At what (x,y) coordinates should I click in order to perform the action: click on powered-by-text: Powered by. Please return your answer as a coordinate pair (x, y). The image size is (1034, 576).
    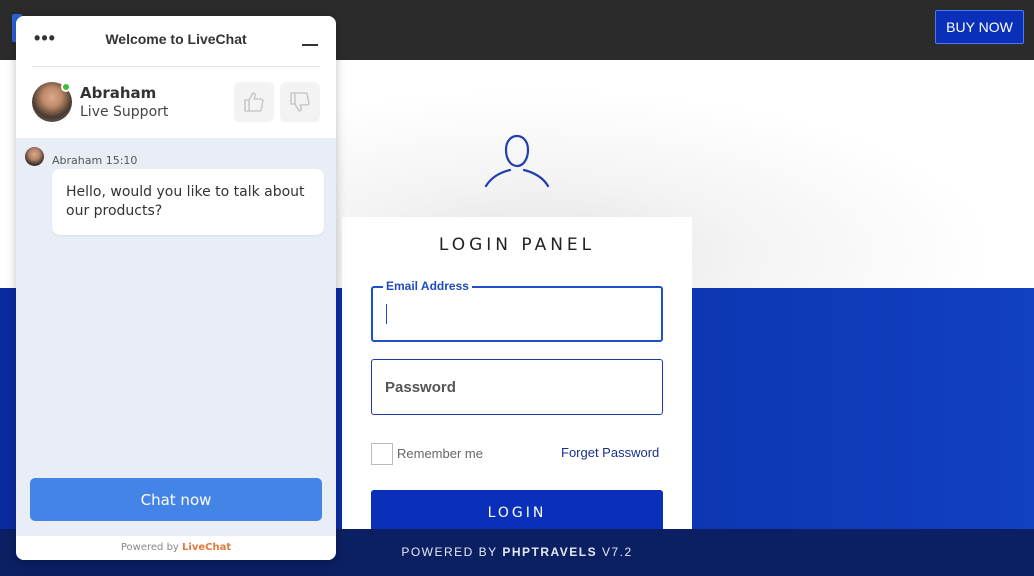
    Looking at the image, I should click on (149, 547).